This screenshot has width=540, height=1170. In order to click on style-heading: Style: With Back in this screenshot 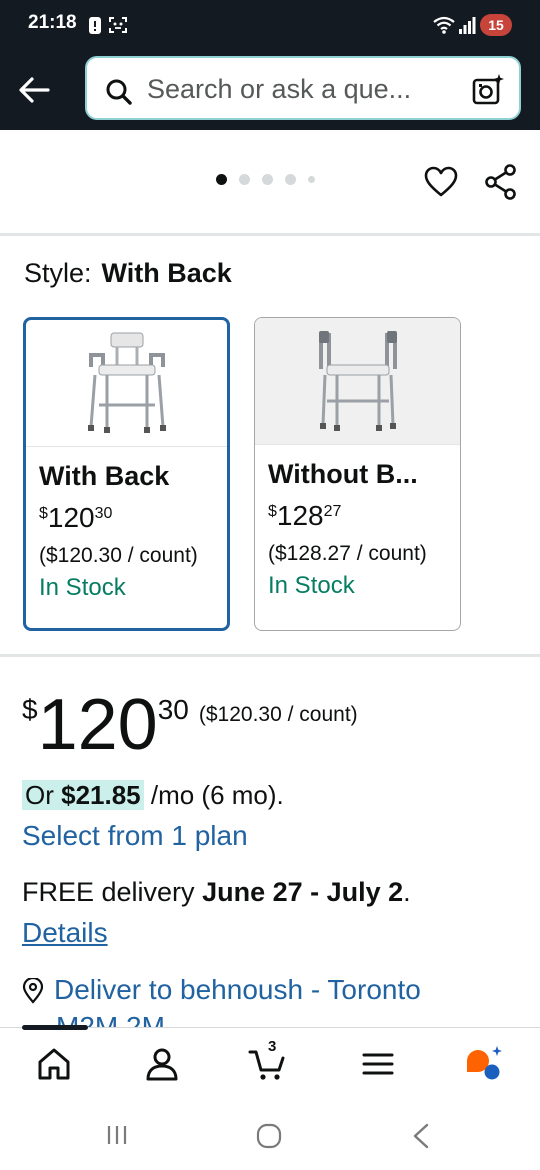, I will do `click(128, 273)`.